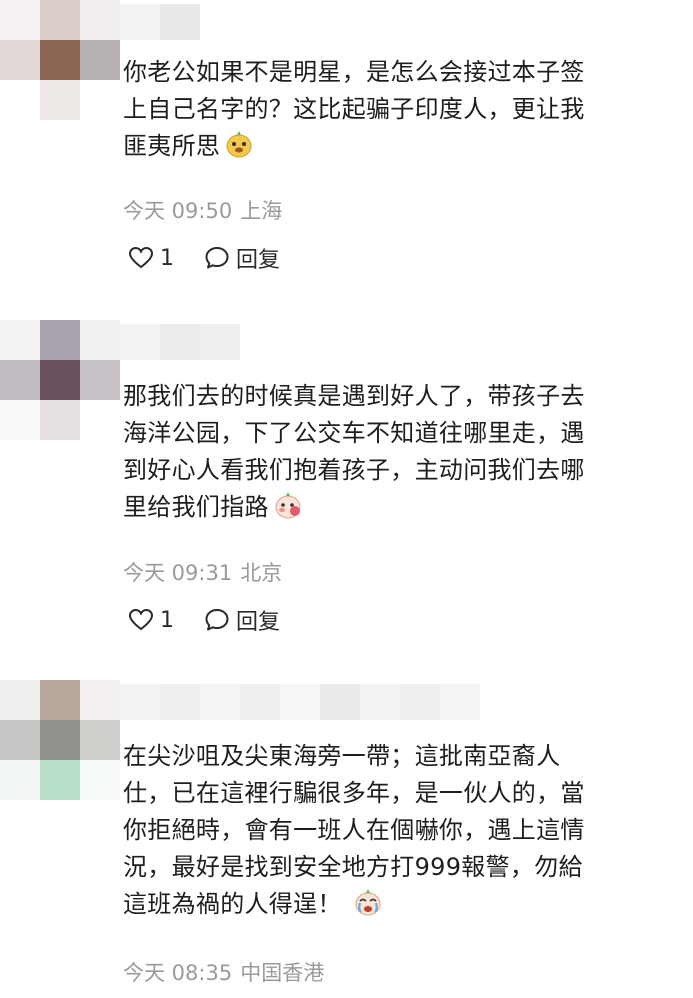 Image resolution: width=693 pixels, height=998 pixels. I want to click on doge-face-emoji, so click(239, 149).